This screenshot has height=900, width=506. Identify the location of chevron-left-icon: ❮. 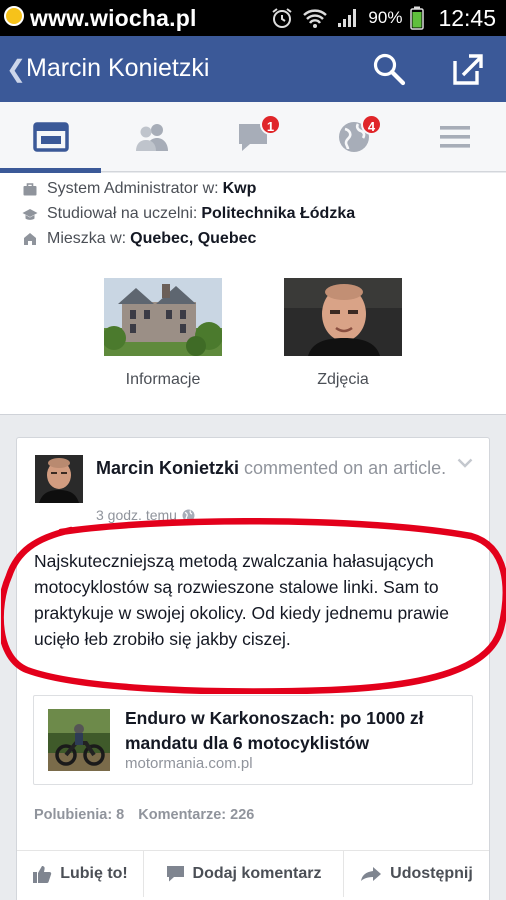
(16, 69).